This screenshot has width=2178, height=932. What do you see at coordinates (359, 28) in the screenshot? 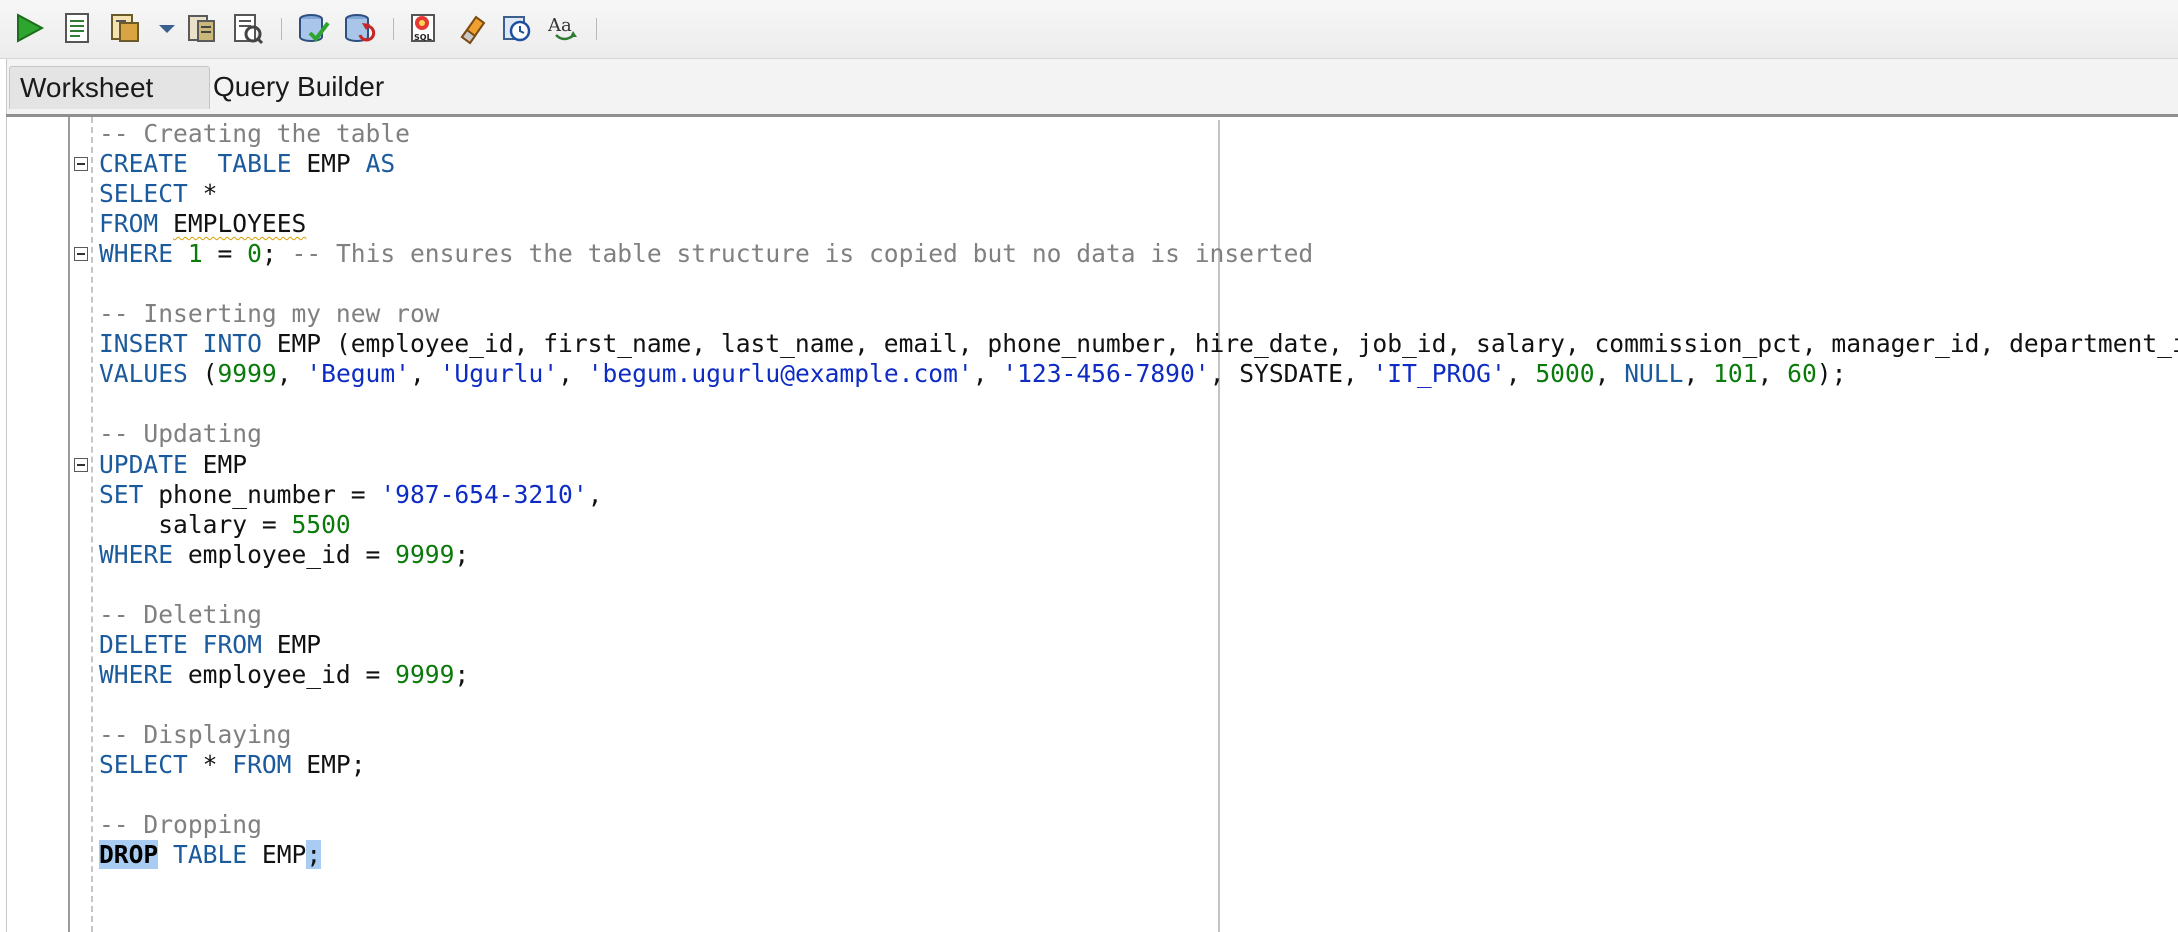
I see `rollback-check-icon` at bounding box center [359, 28].